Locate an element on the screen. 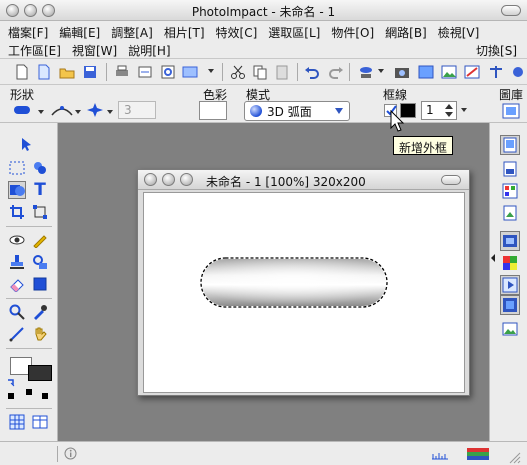 This screenshot has width=527, height=465. panel-manager is located at coordinates (508, 282).